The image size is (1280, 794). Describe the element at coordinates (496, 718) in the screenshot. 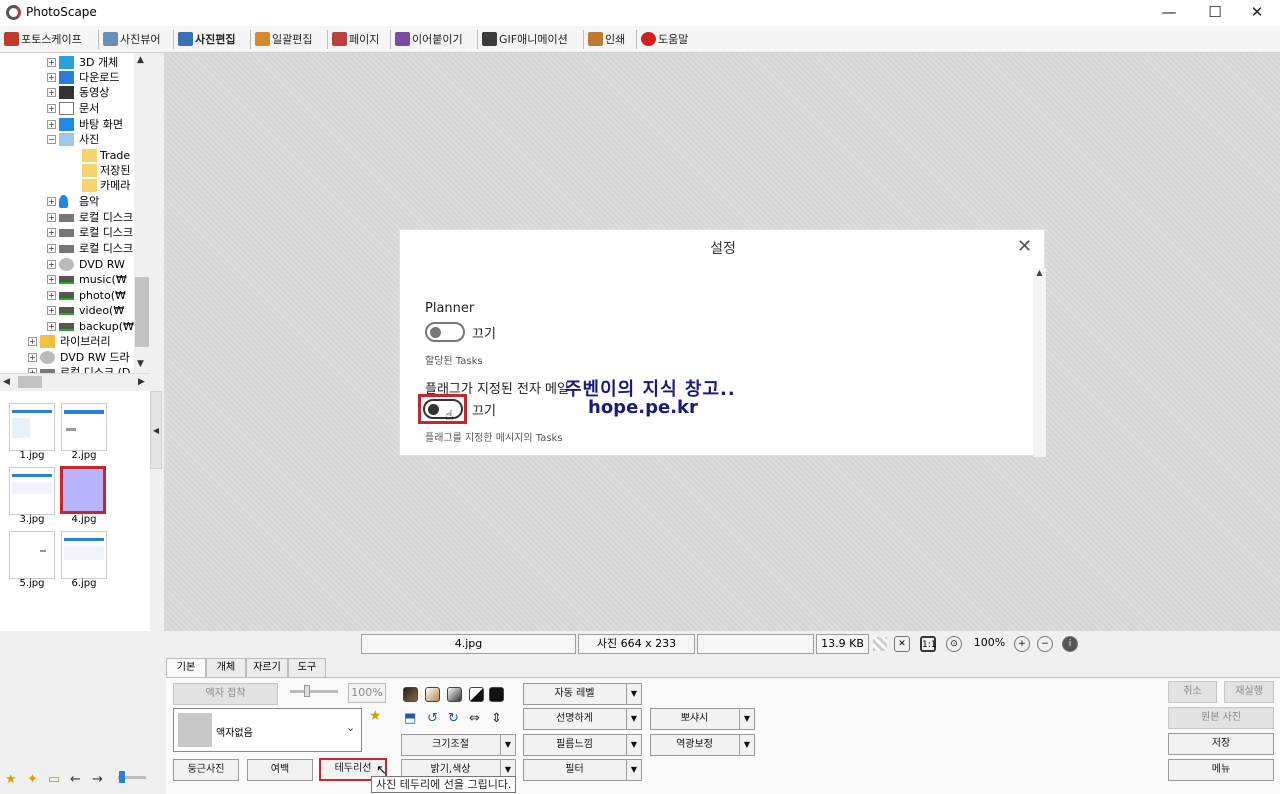

I see `flip-vertical-icon: ⇕` at that location.